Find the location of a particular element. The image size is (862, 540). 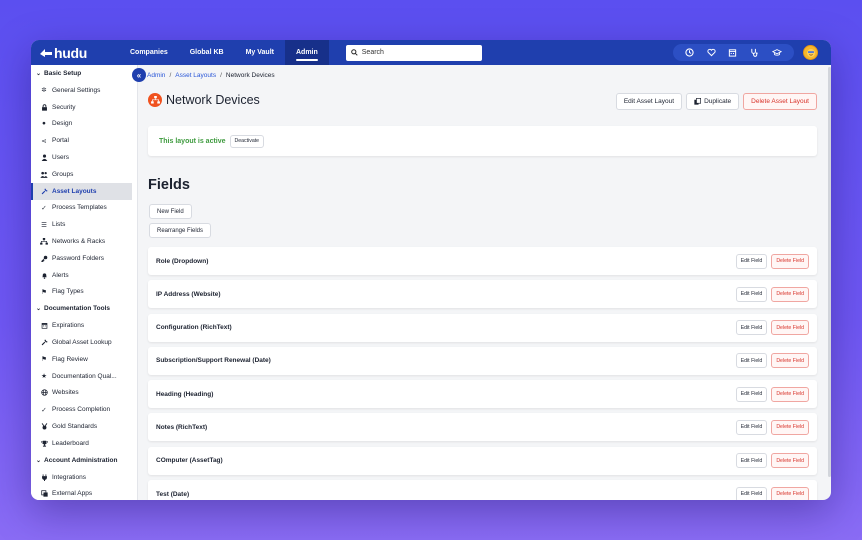

double-chevron-left-icon: « is located at coordinates (139, 75).